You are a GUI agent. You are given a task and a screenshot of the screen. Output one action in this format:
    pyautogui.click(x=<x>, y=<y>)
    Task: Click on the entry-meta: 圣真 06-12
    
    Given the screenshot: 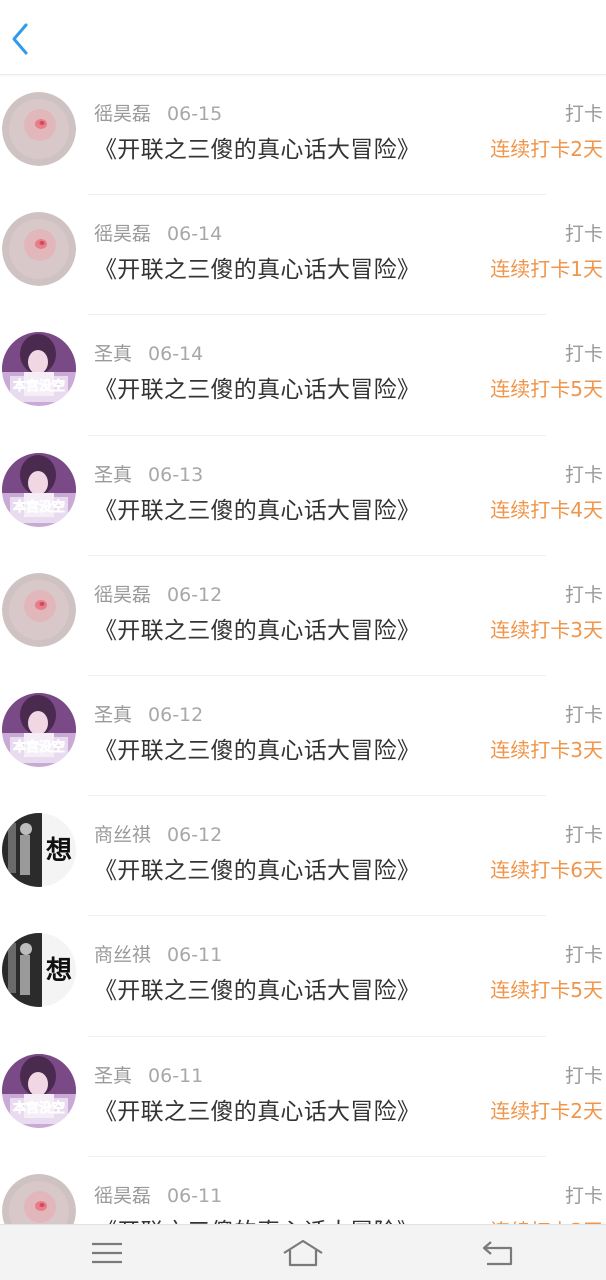 What is the action you would take?
    pyautogui.click(x=148, y=713)
    